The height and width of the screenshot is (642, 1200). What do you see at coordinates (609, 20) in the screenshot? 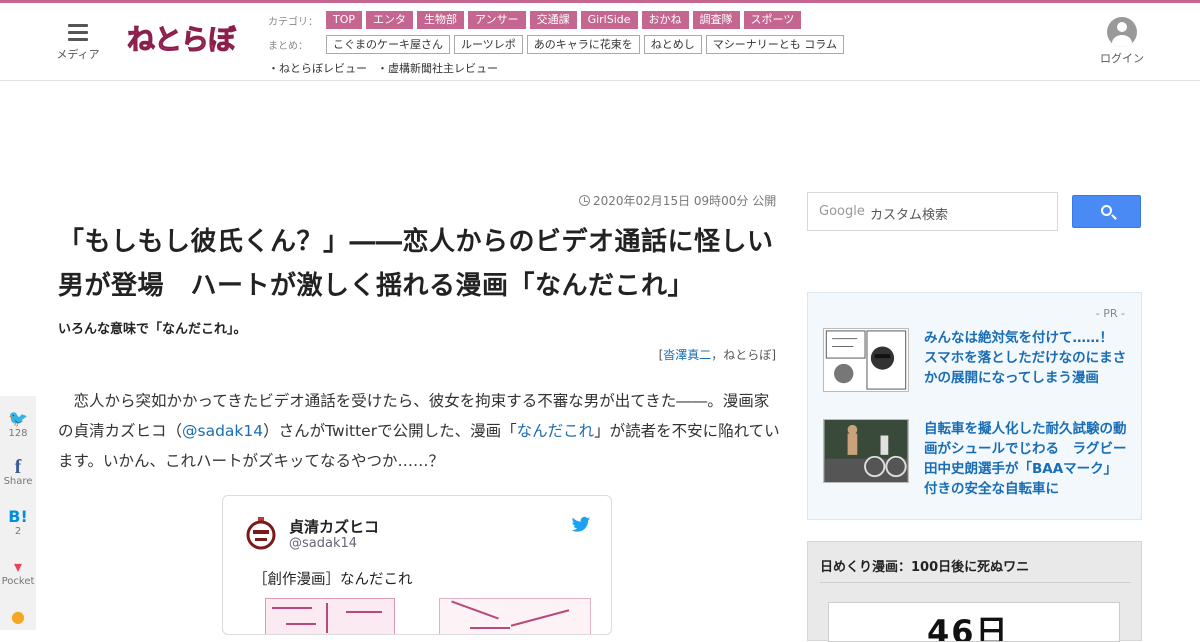
I see `category-girlside: GirlSide` at bounding box center [609, 20].